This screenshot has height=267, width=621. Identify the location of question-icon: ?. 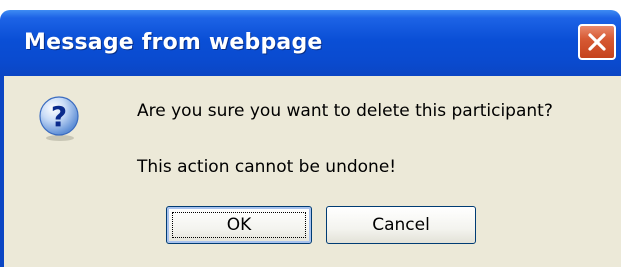
(59, 118).